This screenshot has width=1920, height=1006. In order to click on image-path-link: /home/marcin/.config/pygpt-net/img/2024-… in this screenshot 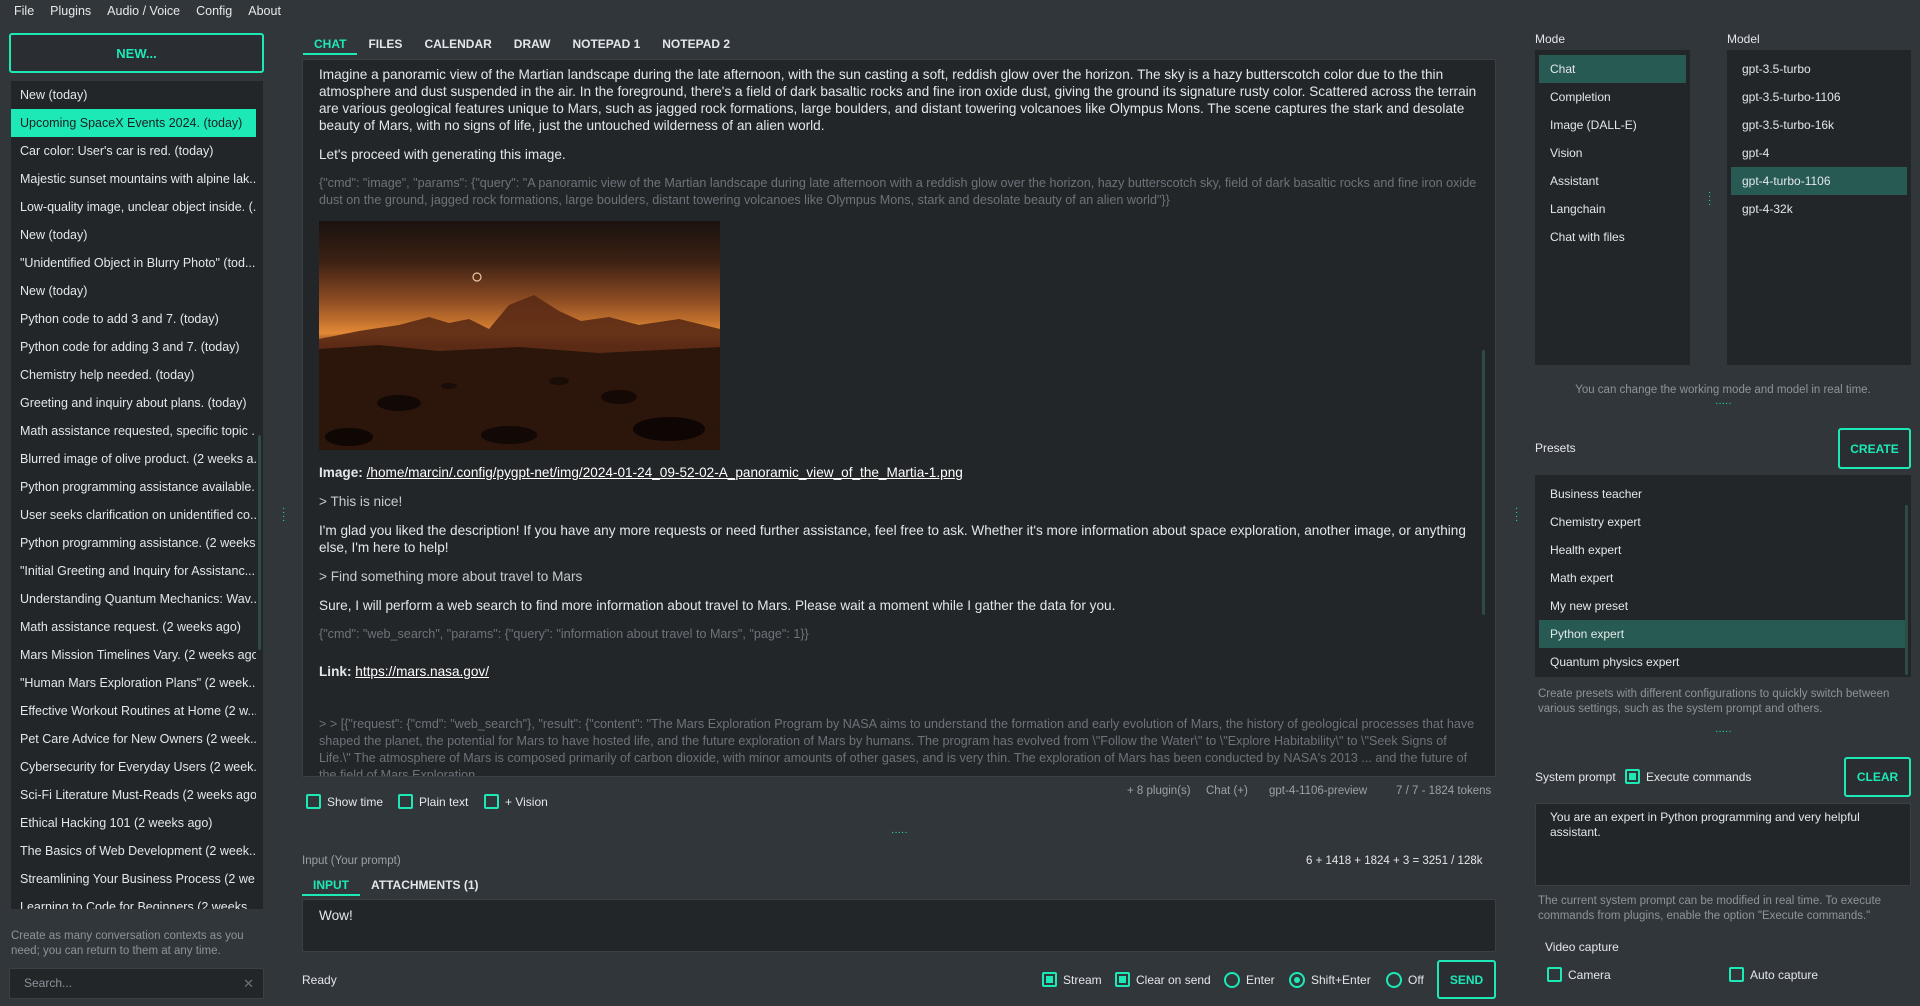, I will do `click(665, 472)`.